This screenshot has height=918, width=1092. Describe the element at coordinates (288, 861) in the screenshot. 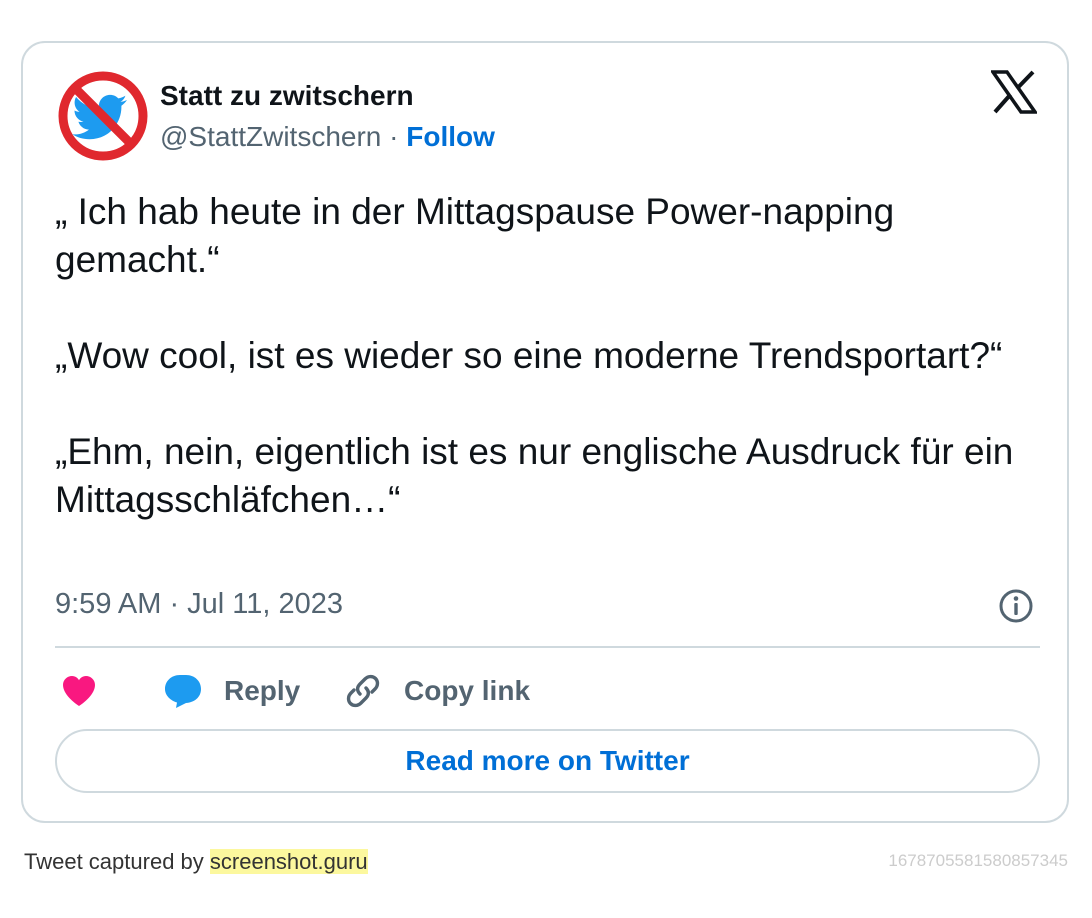

I see `screenshot-guru-link: screenshot.guru` at that location.